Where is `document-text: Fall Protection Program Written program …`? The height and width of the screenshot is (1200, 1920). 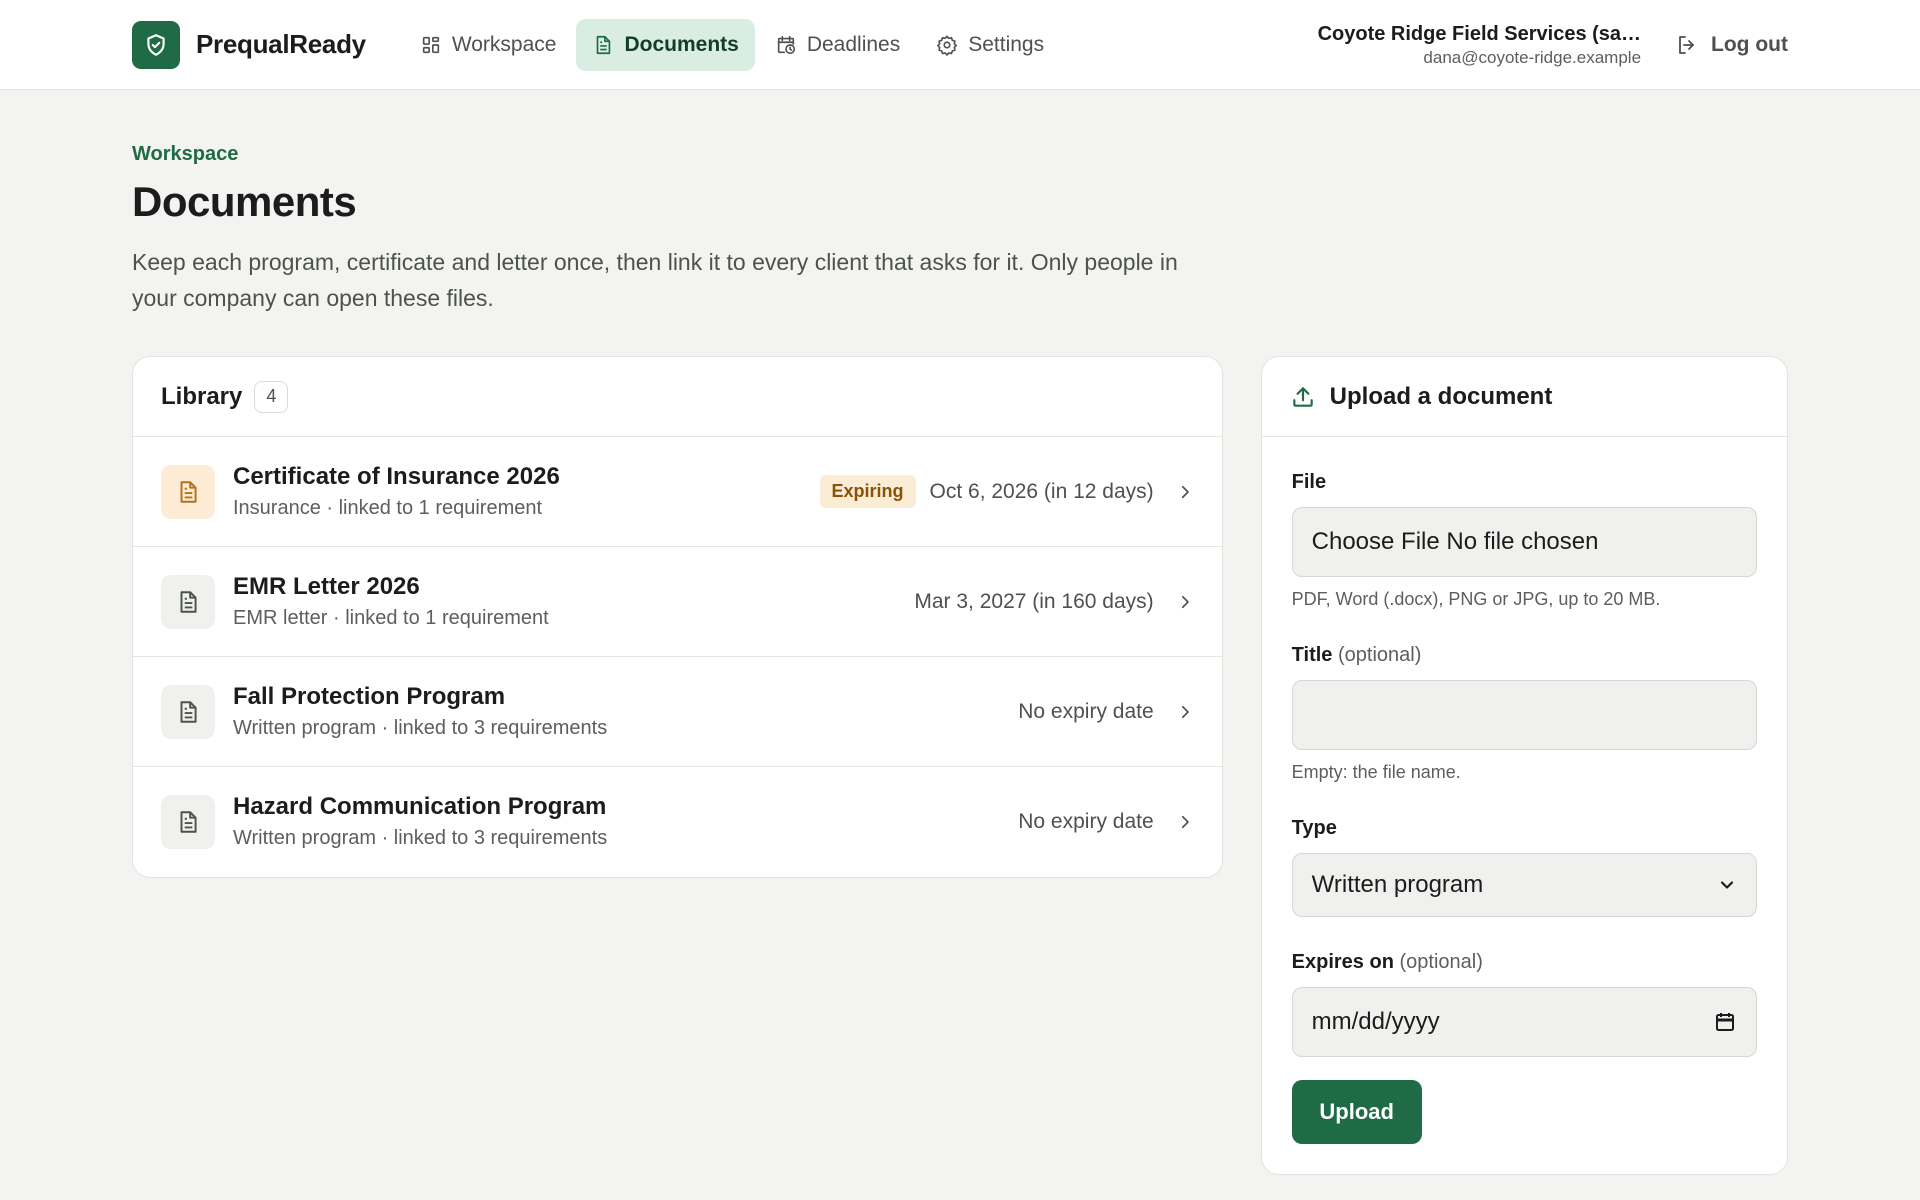
document-text: Fall Protection Program Written program … is located at coordinates (625, 712).